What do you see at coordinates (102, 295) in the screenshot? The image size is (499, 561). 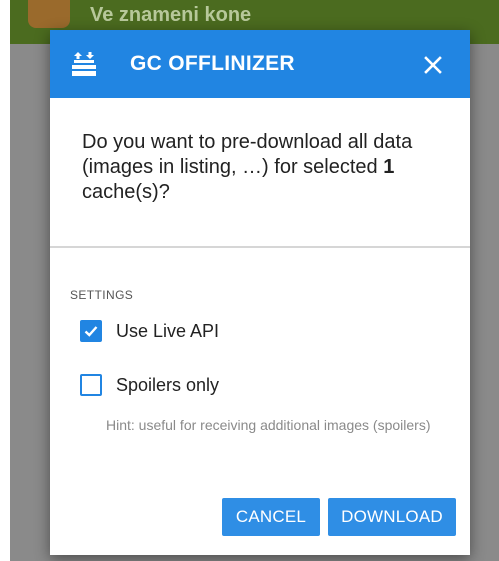 I see `settings-section-label: SETTINGS` at bounding box center [102, 295].